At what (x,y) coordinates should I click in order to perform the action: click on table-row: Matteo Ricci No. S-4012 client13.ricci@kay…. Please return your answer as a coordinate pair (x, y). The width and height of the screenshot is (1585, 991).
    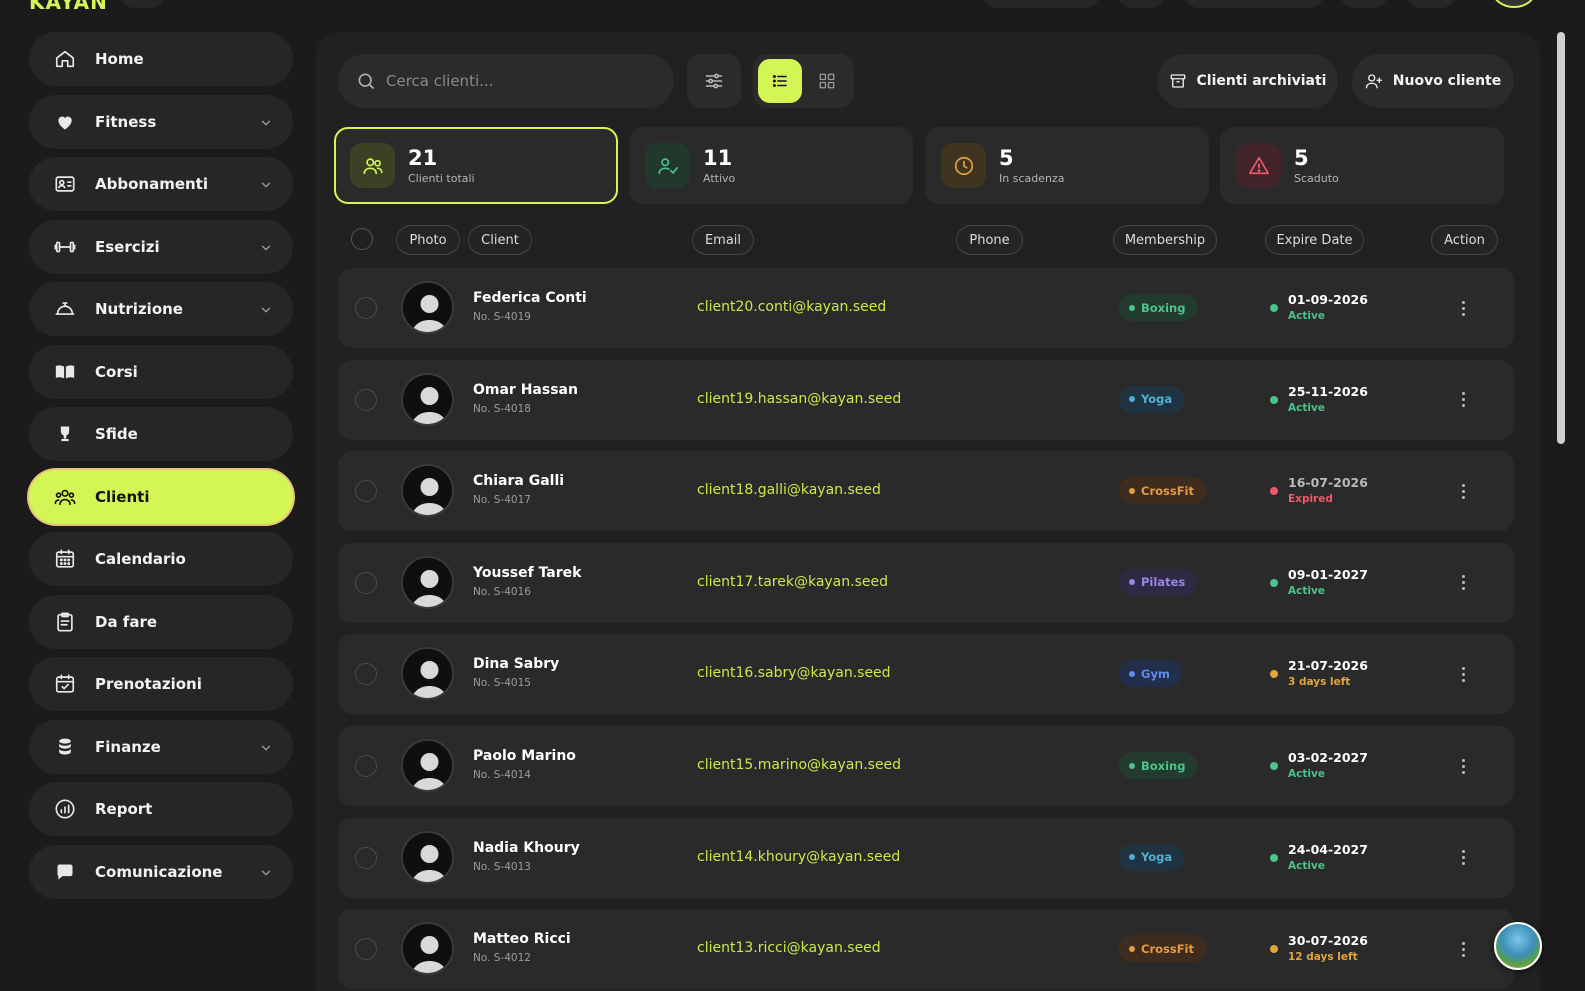
    Looking at the image, I should click on (926, 949).